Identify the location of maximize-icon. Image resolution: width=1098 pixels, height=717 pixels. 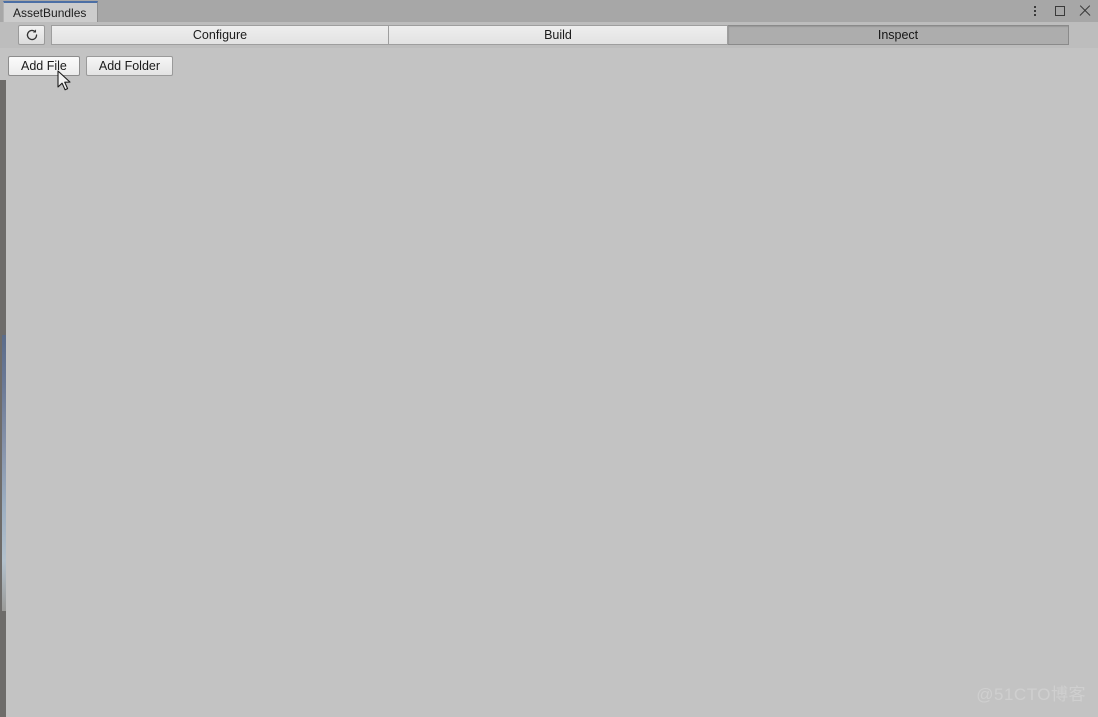
(1060, 11).